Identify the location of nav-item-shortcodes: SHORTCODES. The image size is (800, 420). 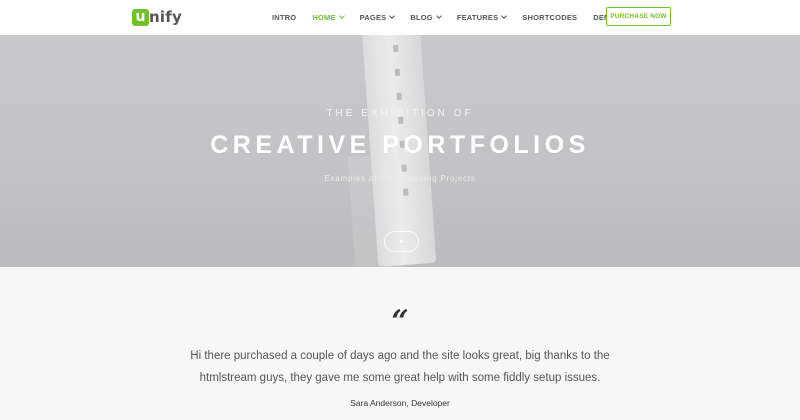
(549, 17).